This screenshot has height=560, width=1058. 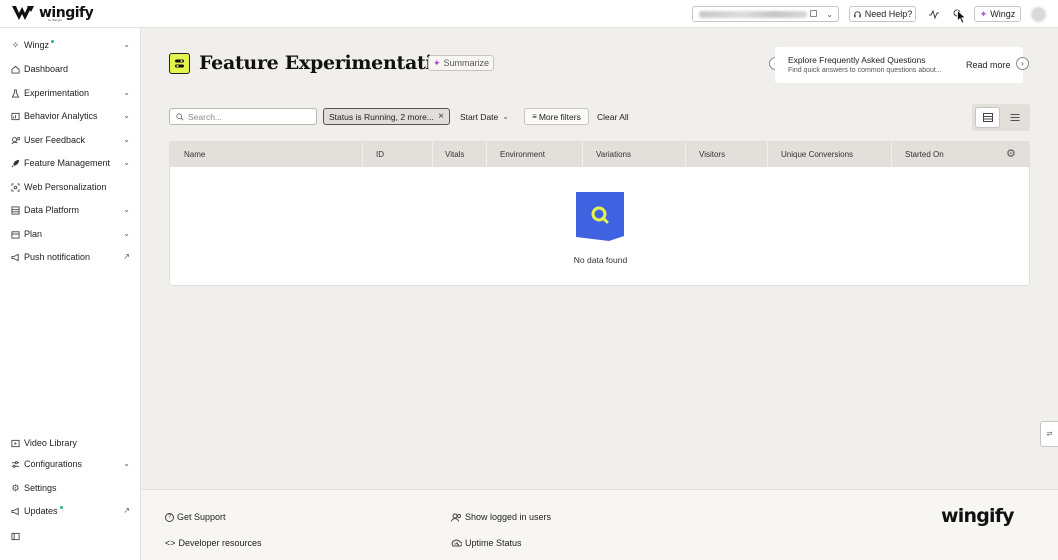 What do you see at coordinates (70, 511) in the screenshot?
I see `sidebar-item-updates: Updates ↗` at bounding box center [70, 511].